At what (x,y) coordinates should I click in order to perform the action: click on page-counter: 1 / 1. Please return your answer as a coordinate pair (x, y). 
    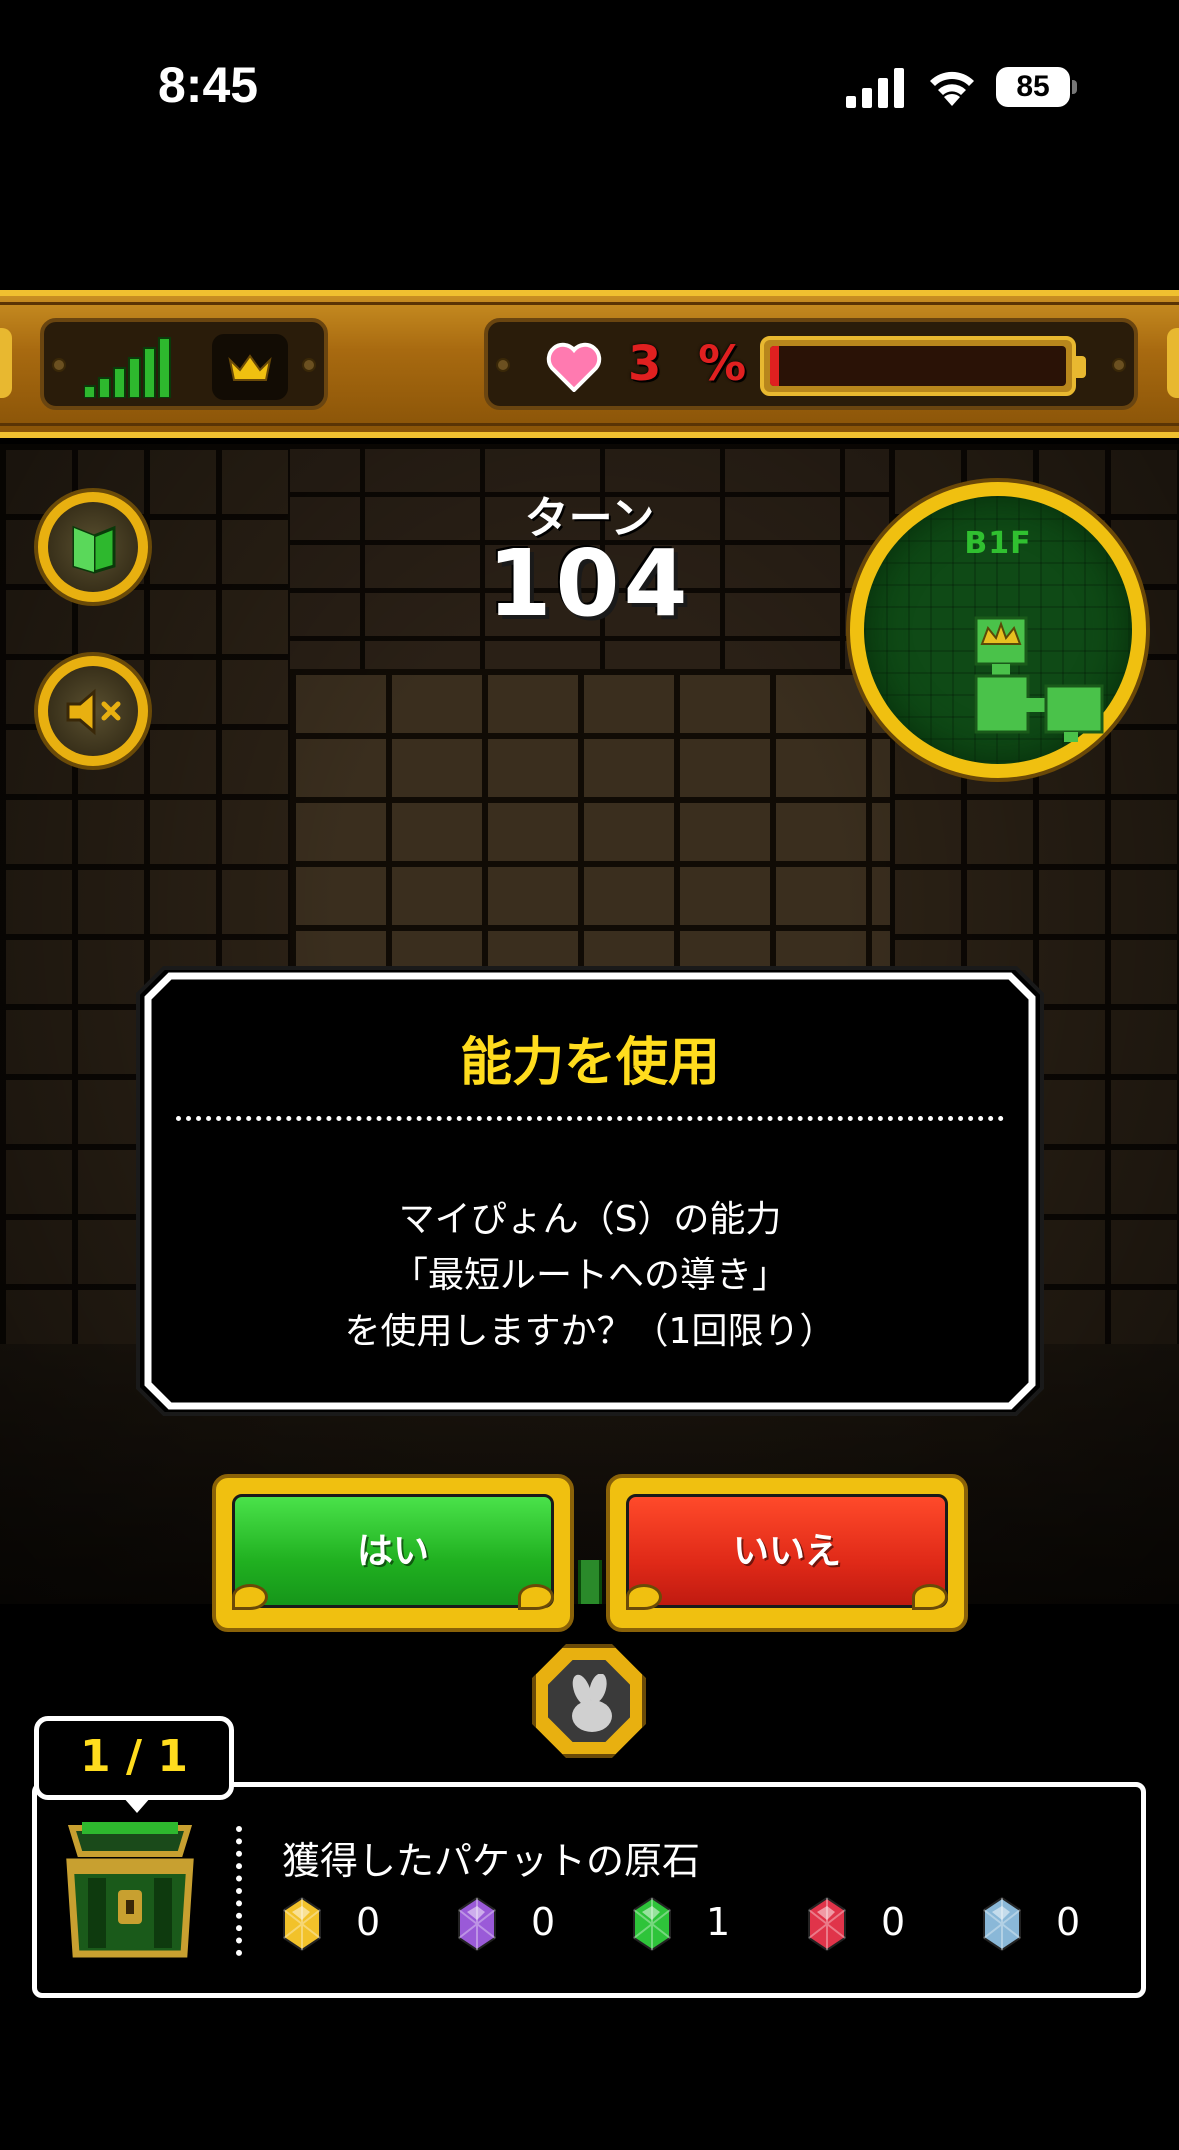
    Looking at the image, I should click on (134, 1764).